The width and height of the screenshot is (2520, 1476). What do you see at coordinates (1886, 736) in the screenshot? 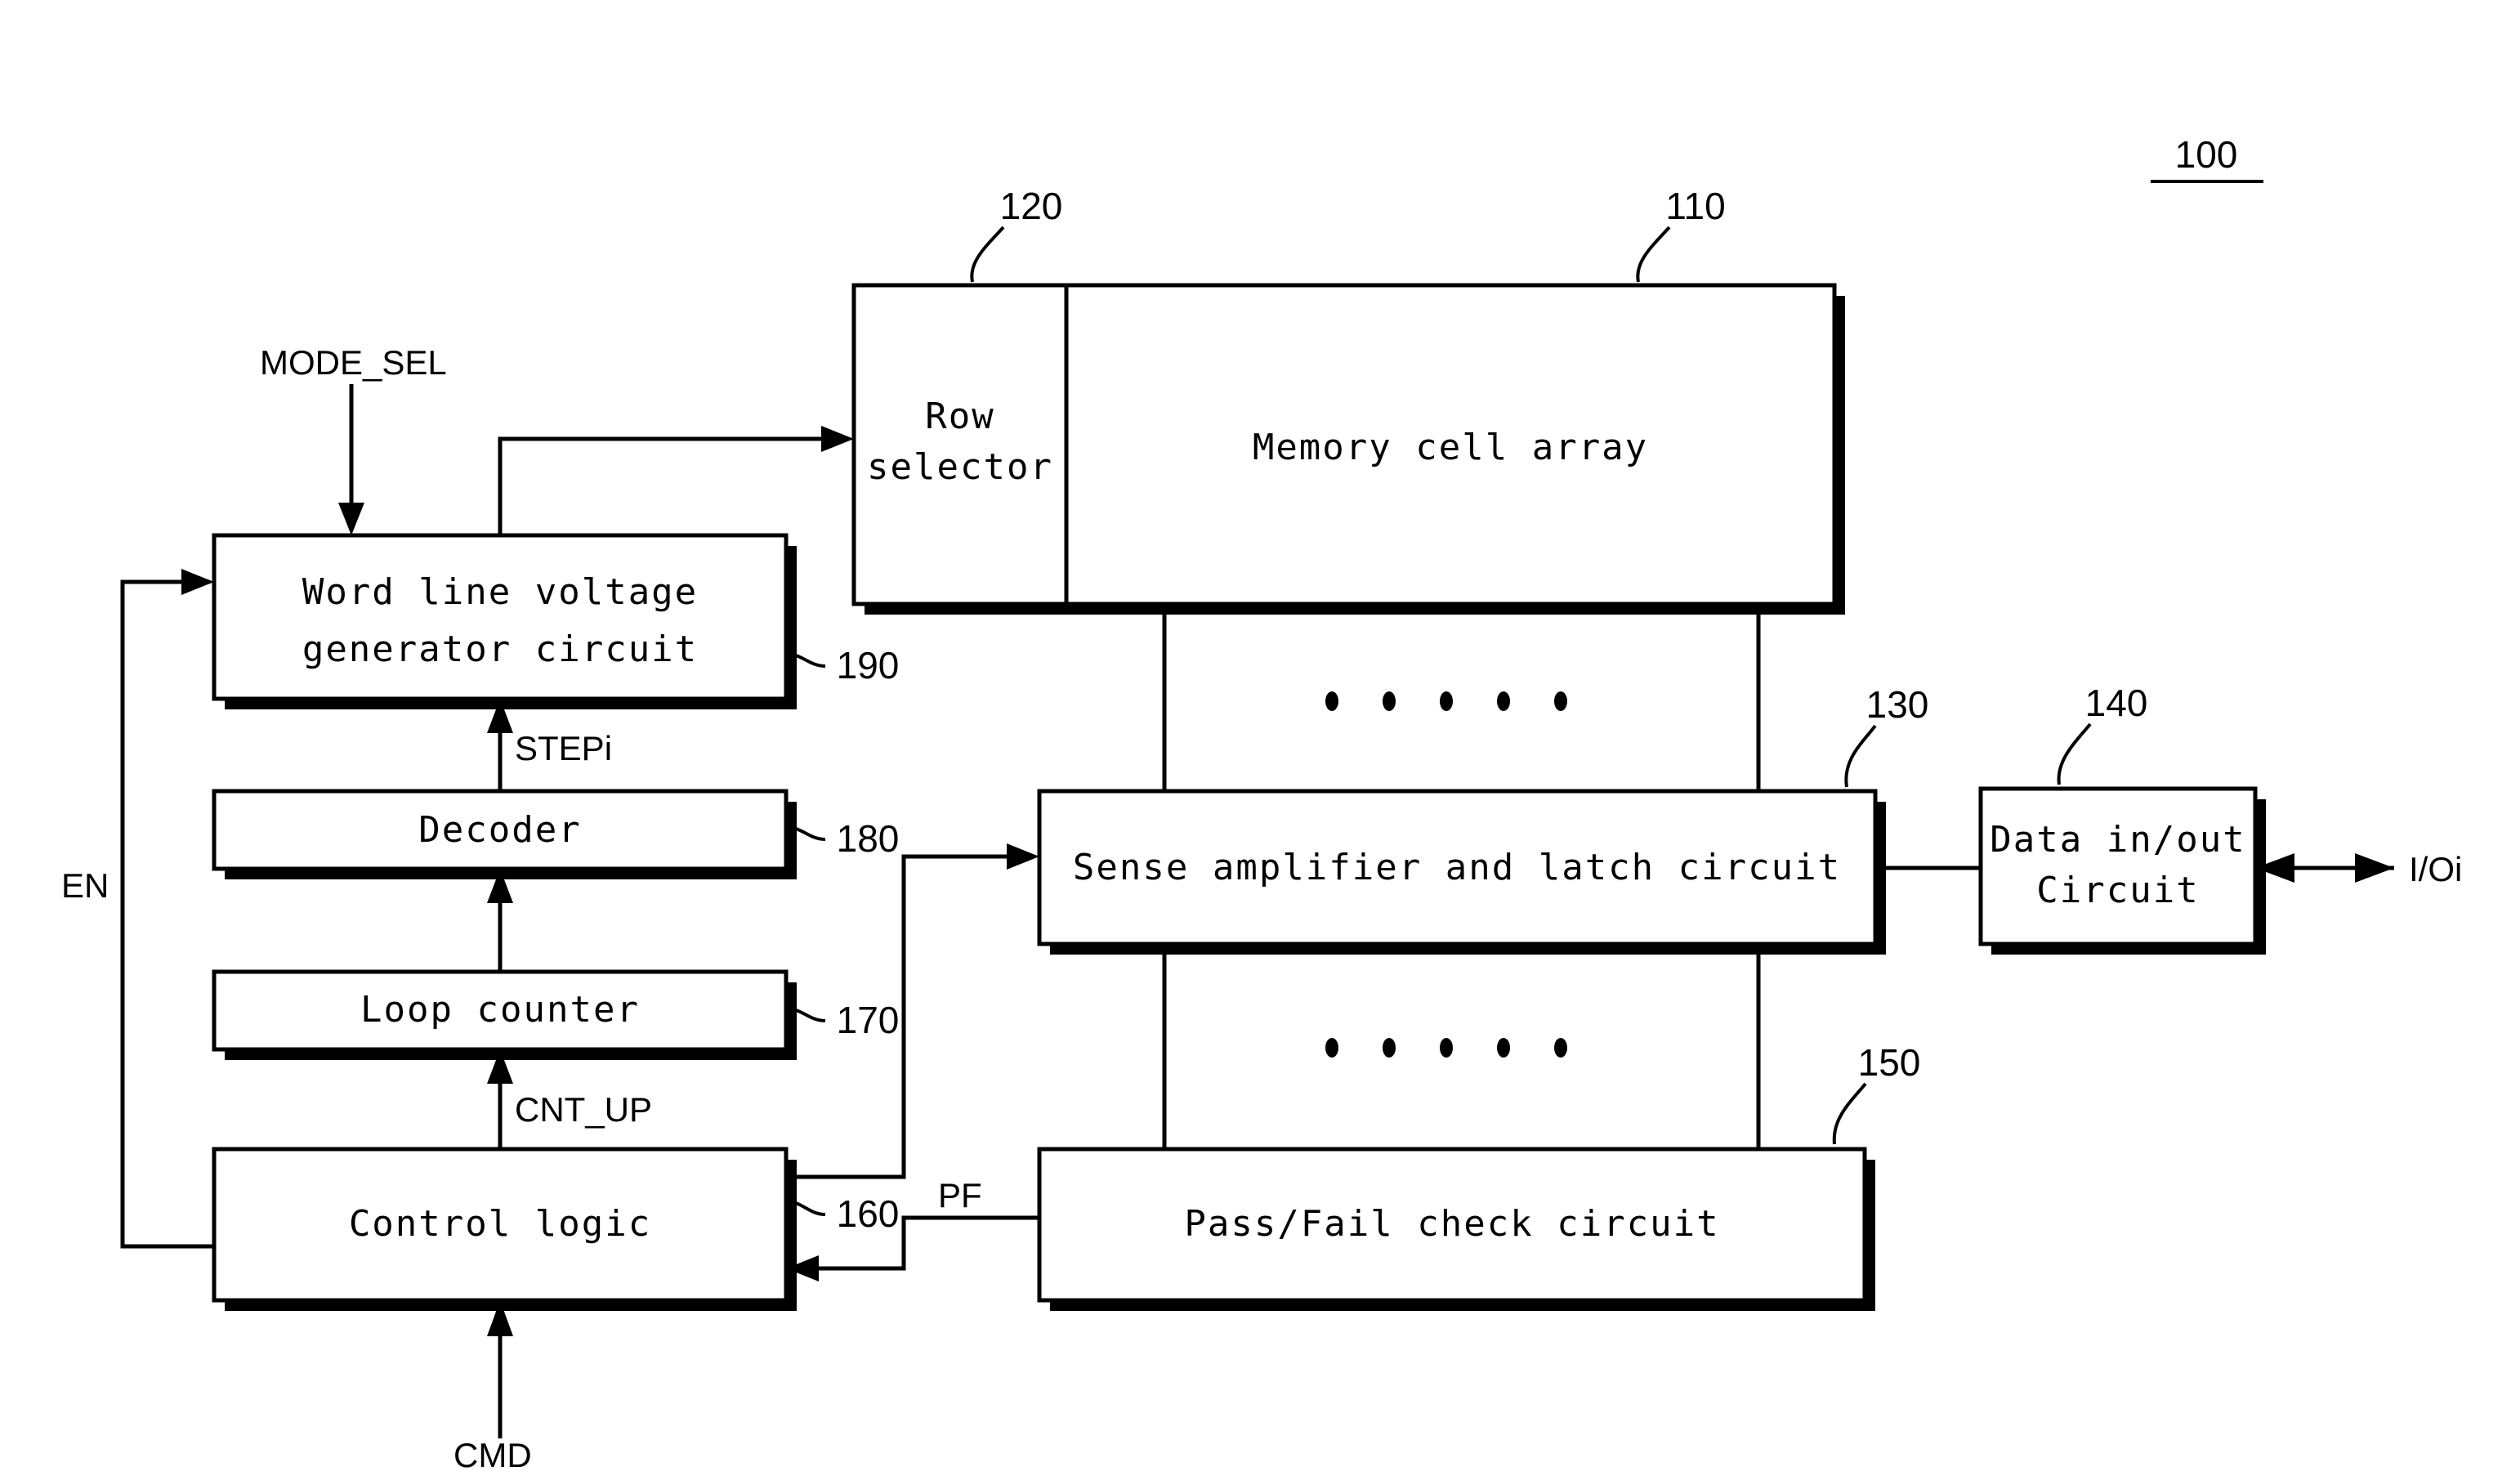
I see `ref-leader-130: 130` at bounding box center [1886, 736].